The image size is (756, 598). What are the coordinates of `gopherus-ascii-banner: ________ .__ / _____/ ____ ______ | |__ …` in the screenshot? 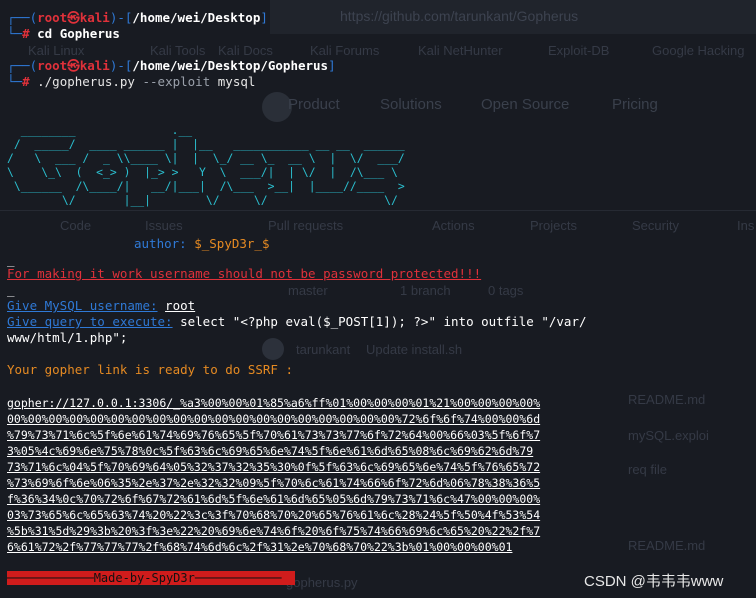 It's located at (206, 165).